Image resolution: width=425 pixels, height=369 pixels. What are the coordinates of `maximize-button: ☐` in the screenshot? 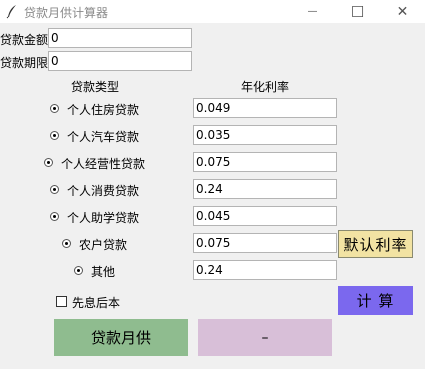 It's located at (357, 11).